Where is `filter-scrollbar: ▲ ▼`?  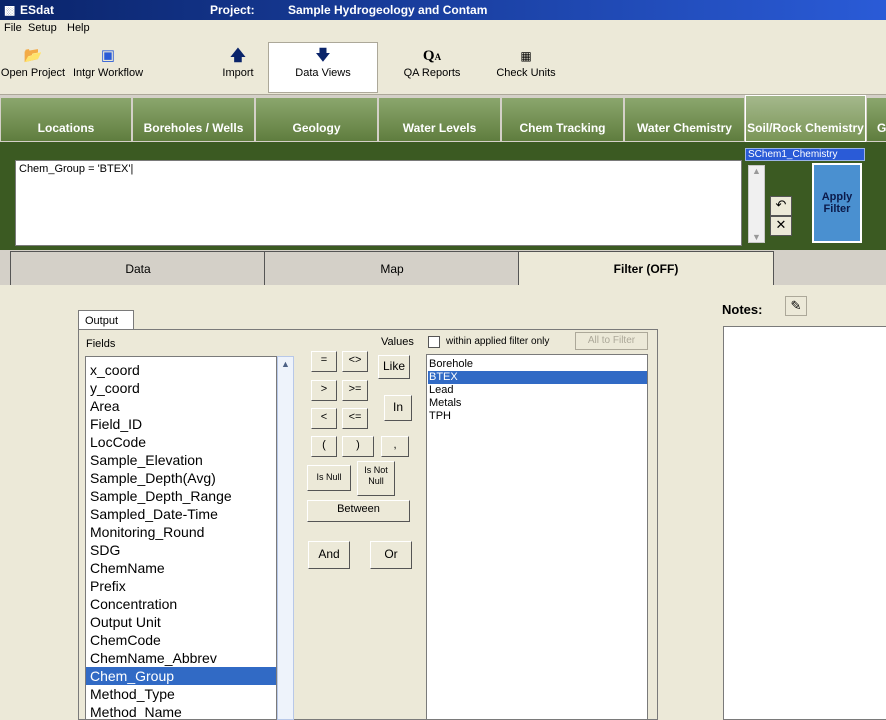 filter-scrollbar: ▲ ▼ is located at coordinates (756, 204).